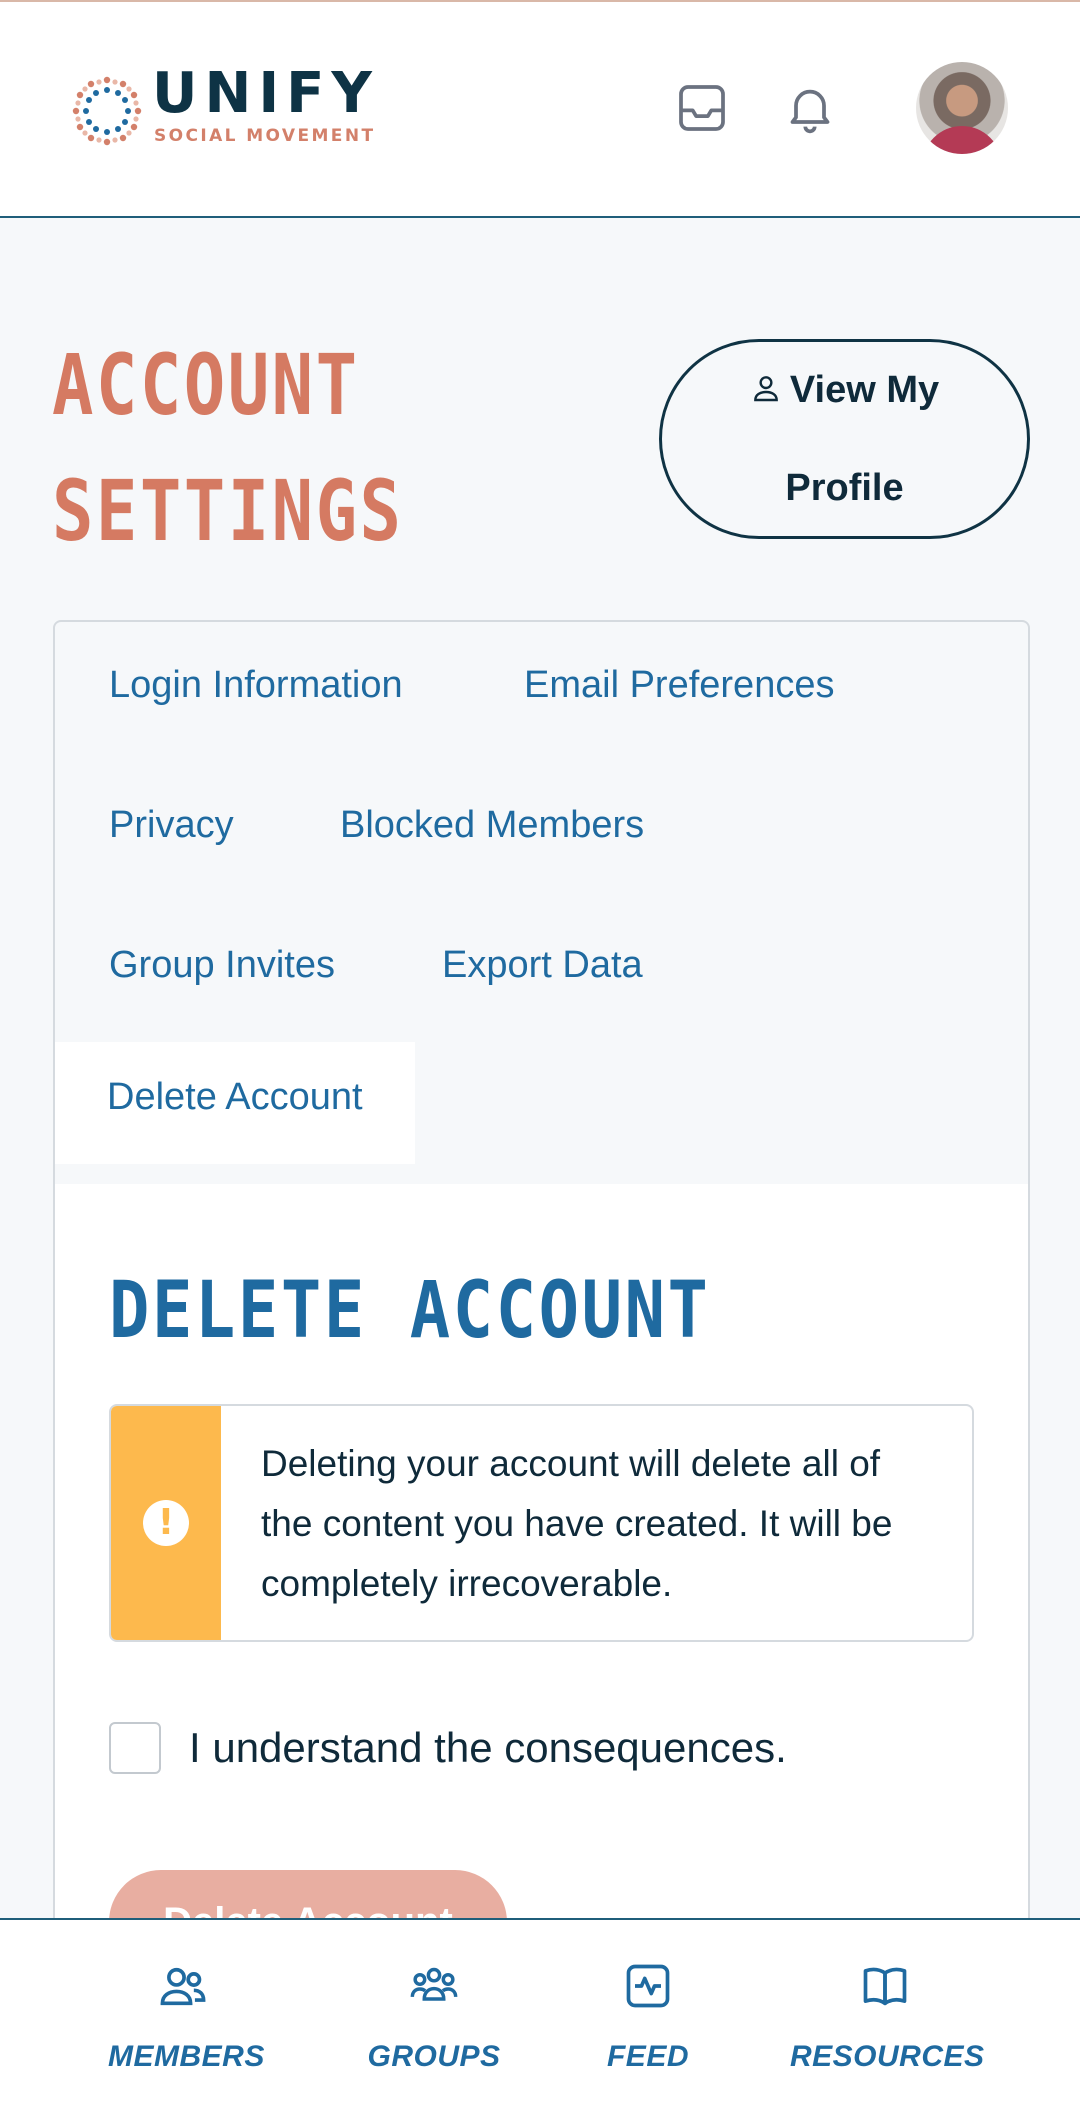 The image size is (1080, 2116). I want to click on alert-stripe: !, so click(166, 1523).